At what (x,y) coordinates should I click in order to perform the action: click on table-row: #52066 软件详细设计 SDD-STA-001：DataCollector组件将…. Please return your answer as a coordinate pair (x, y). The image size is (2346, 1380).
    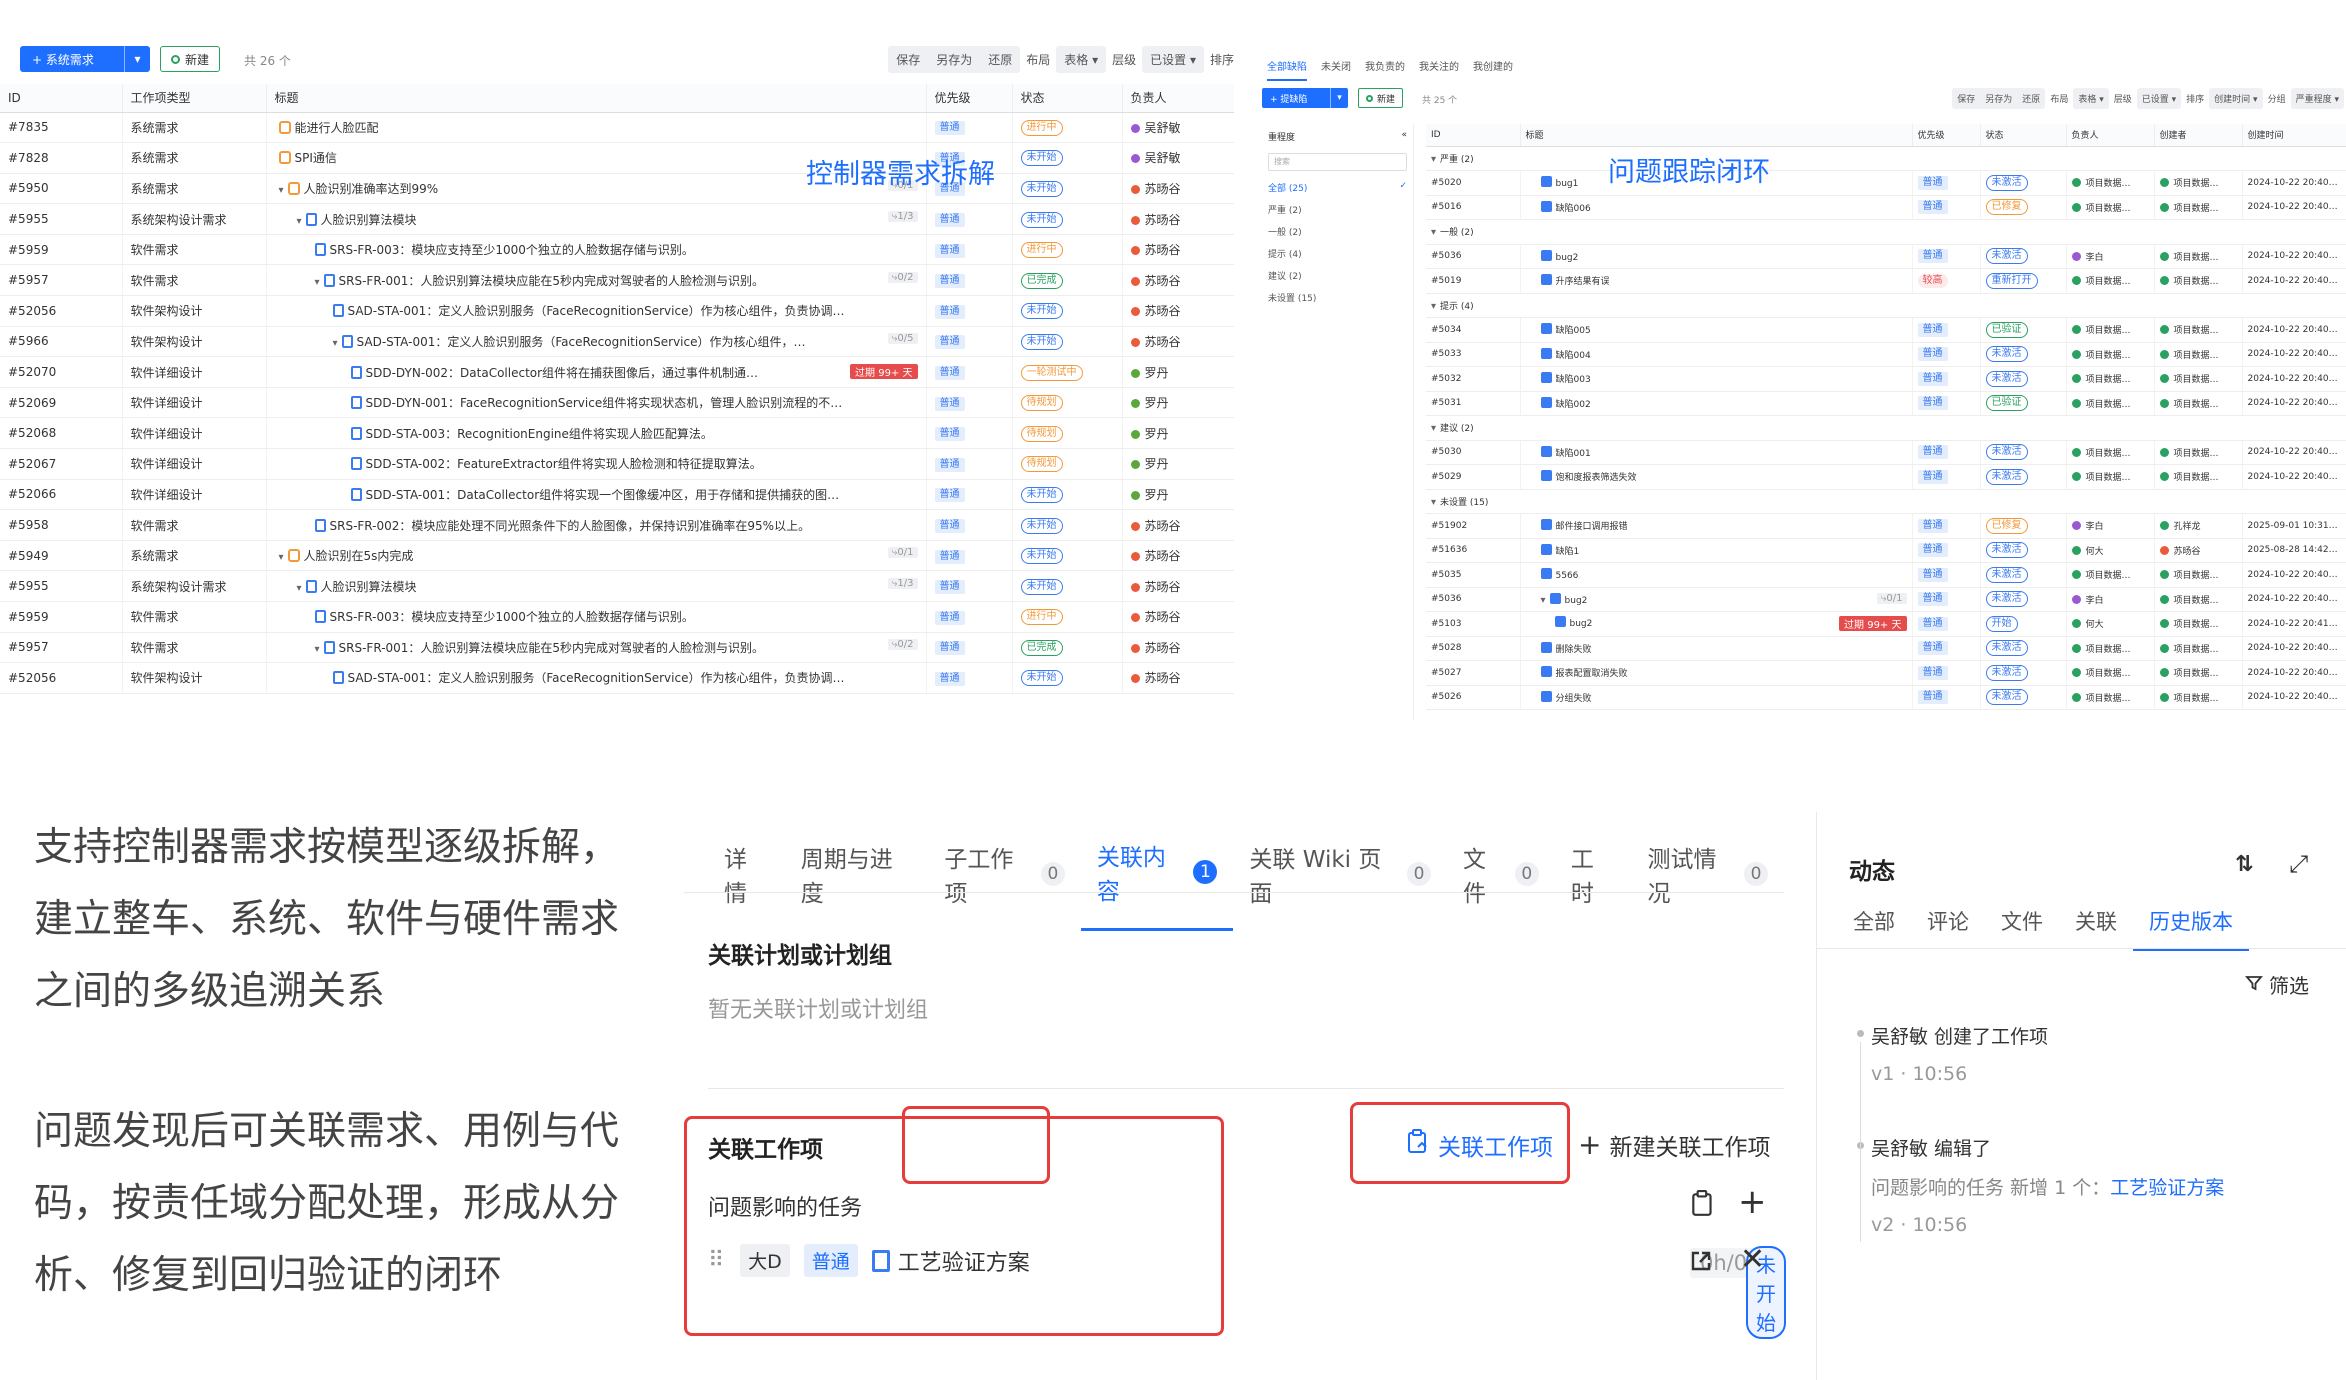
    Looking at the image, I should click on (617, 495).